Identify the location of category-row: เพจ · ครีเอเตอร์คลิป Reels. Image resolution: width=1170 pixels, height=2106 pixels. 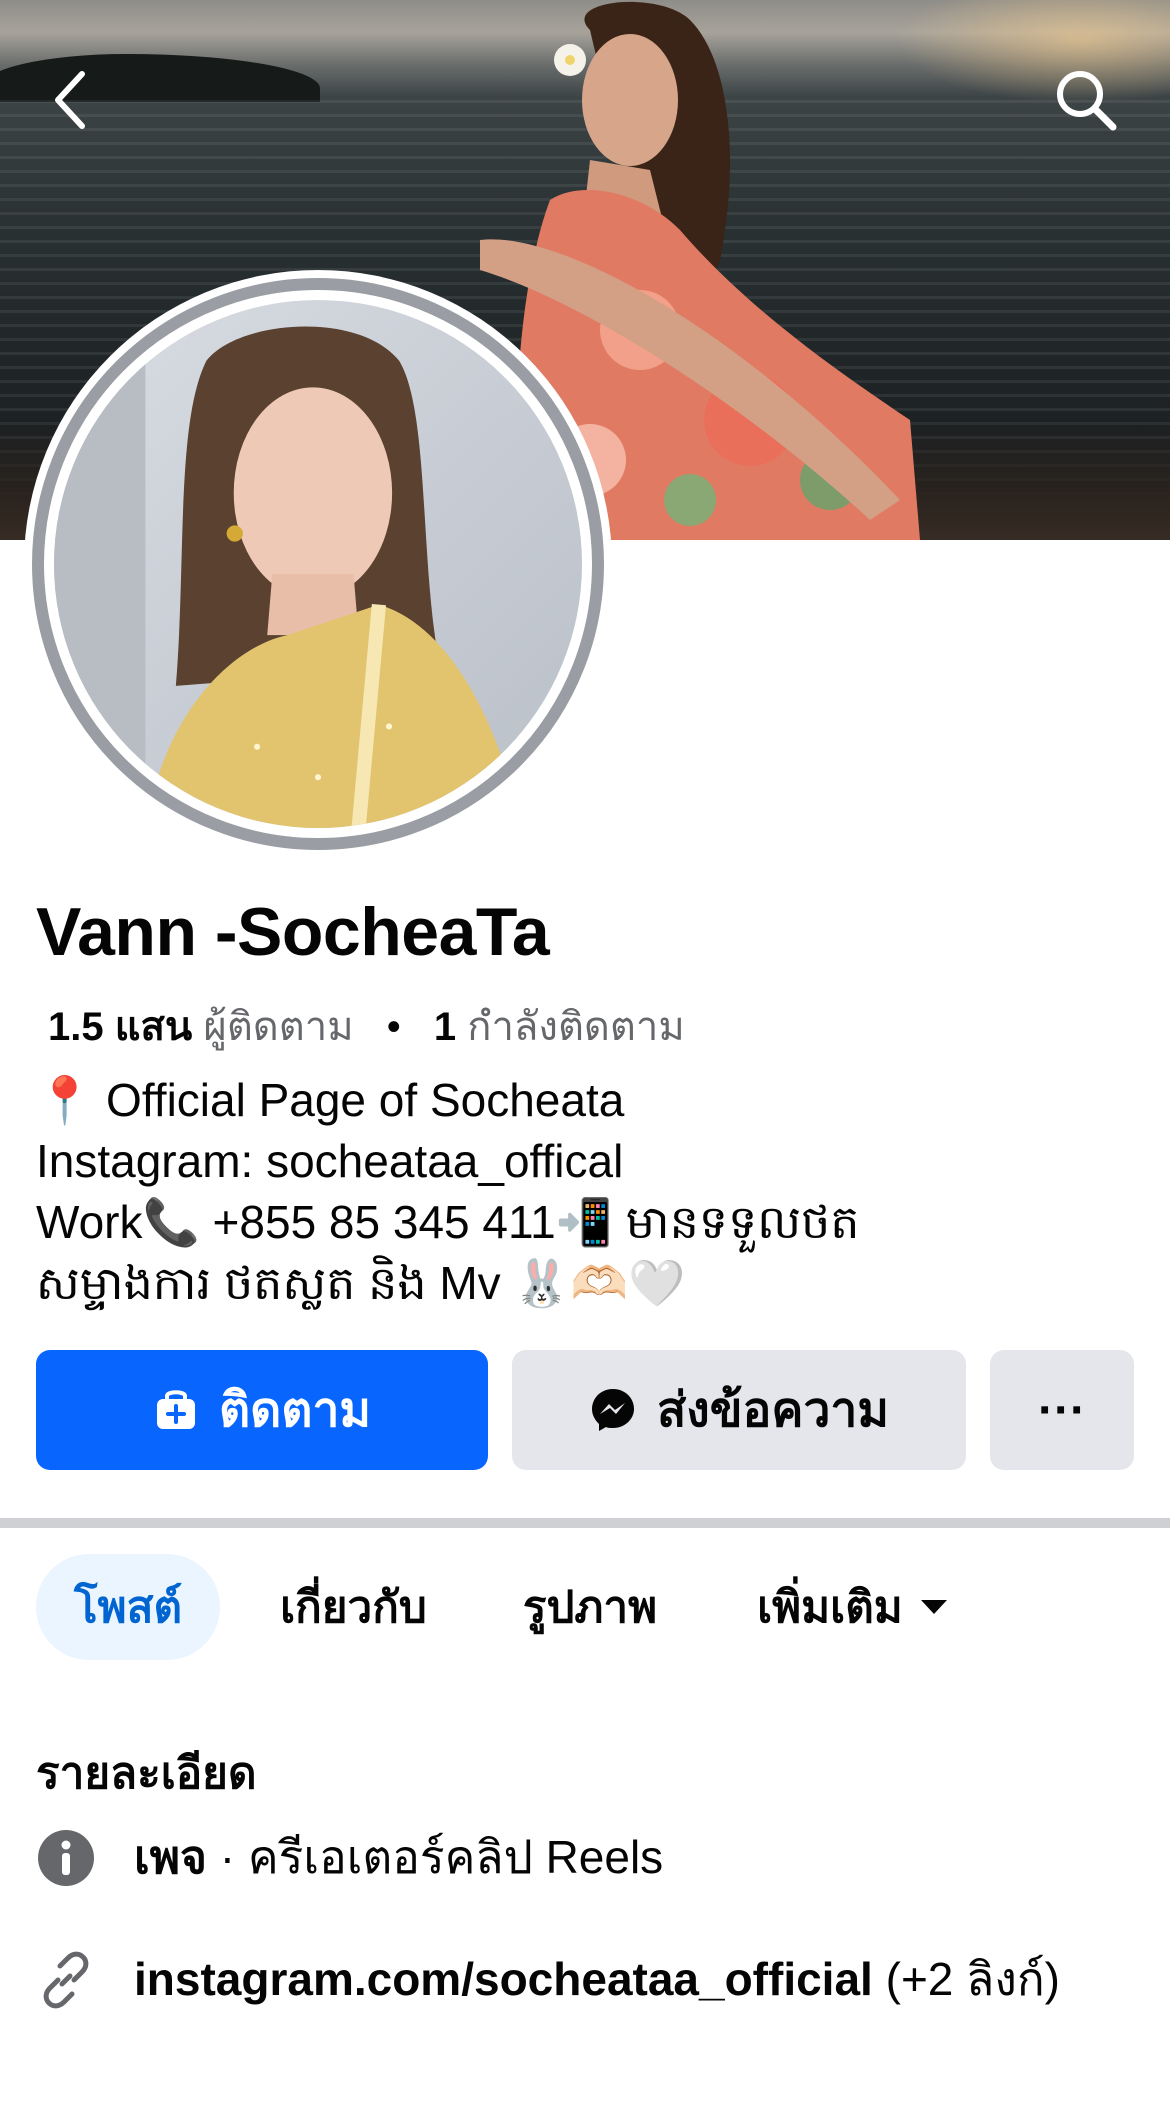
(349, 1857).